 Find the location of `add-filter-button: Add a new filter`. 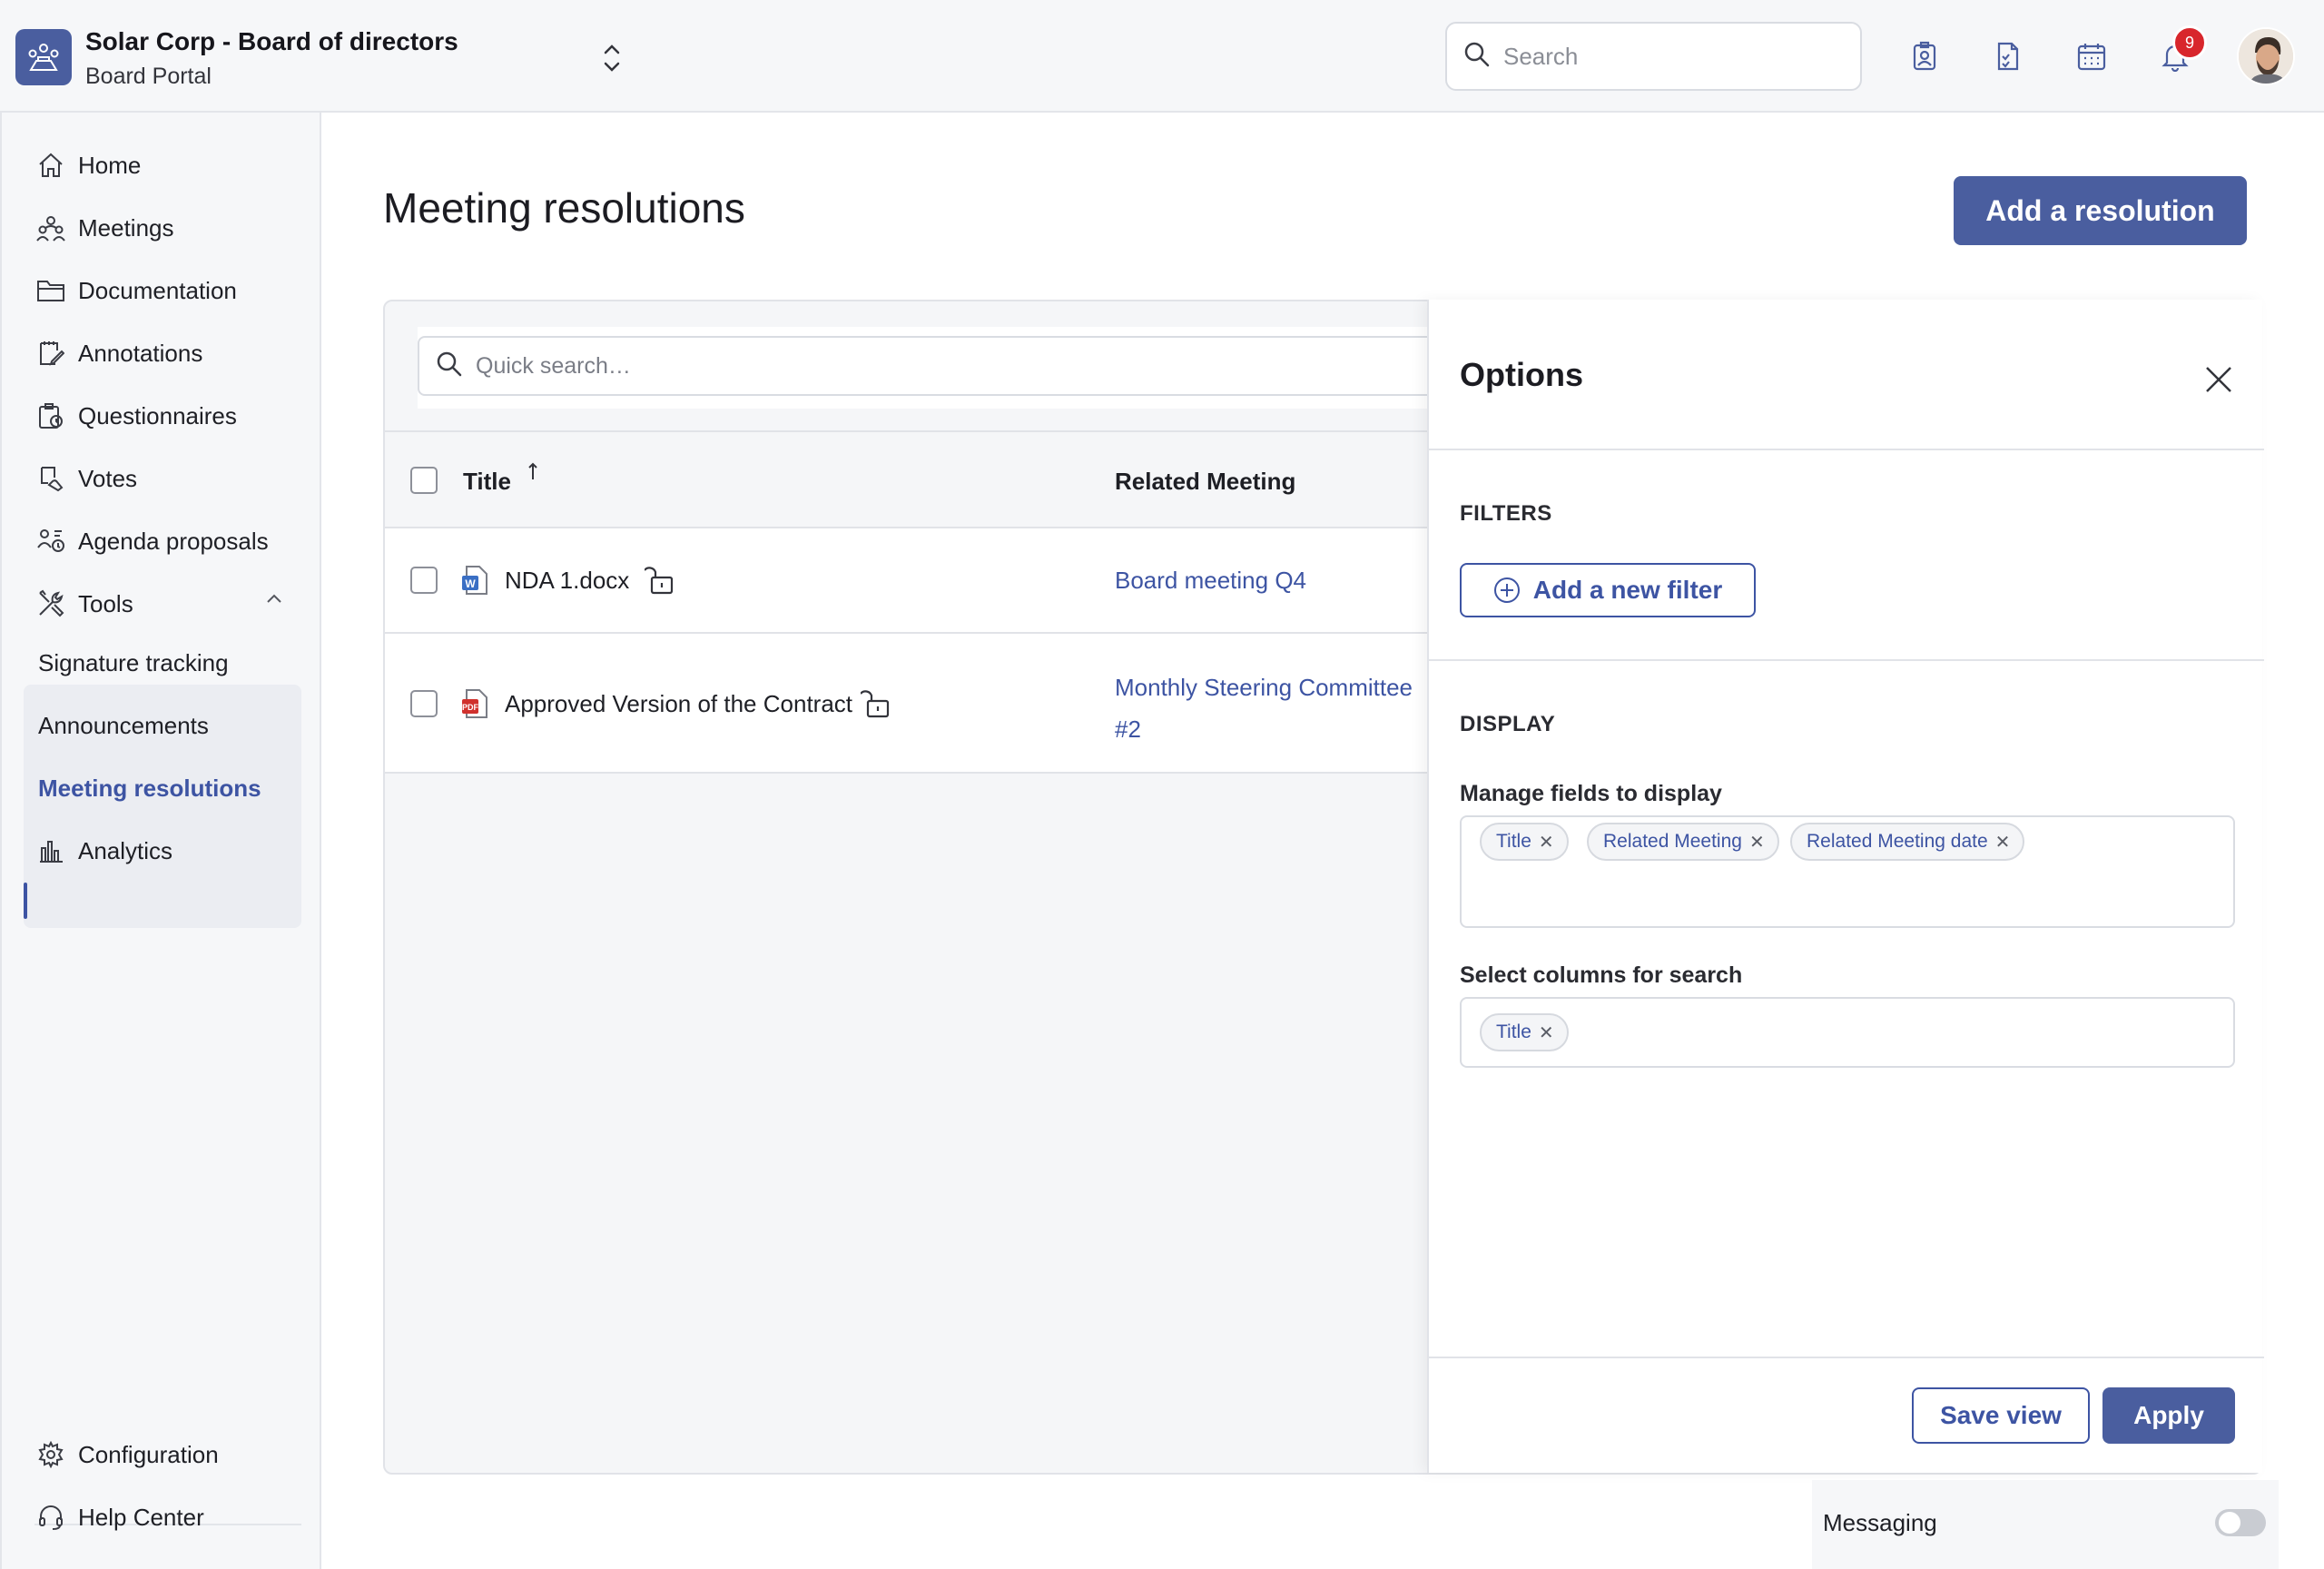

add-filter-button: Add a new filter is located at coordinates (1608, 590).